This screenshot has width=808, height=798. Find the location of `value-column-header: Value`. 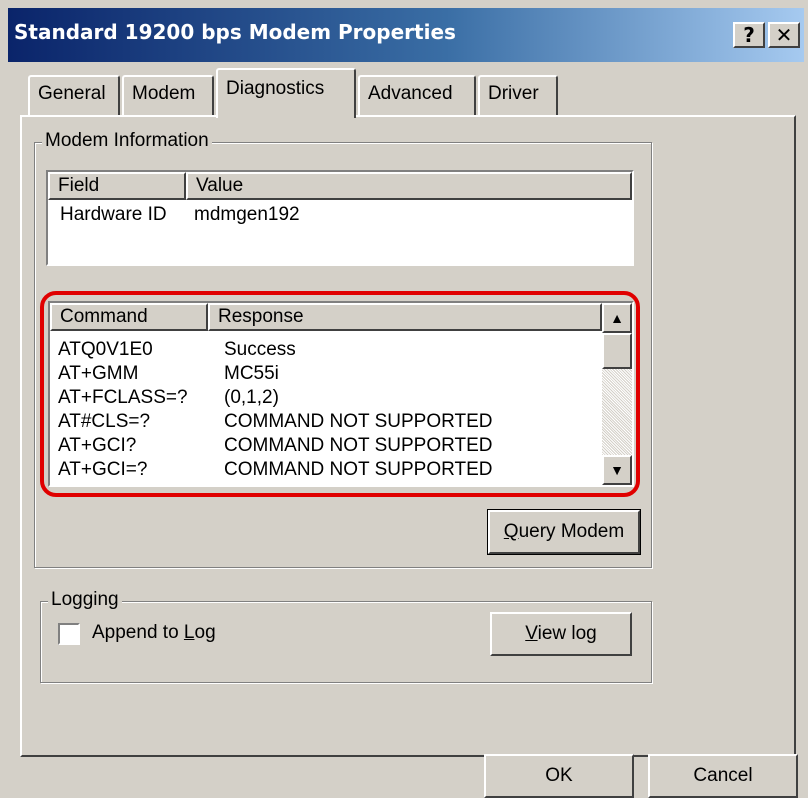

value-column-header: Value is located at coordinates (409, 186).